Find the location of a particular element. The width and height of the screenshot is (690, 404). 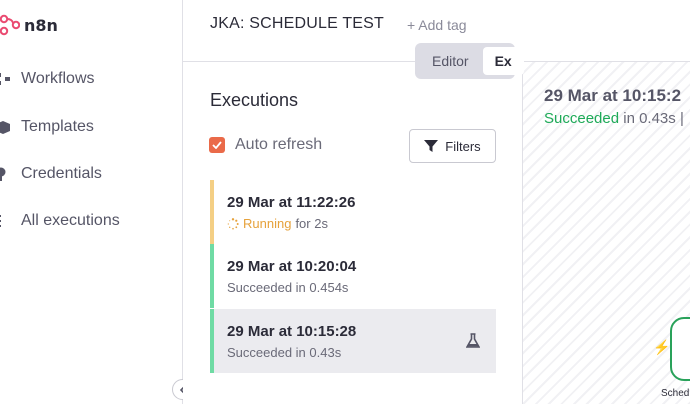

list-icon is located at coordinates (0, 221).